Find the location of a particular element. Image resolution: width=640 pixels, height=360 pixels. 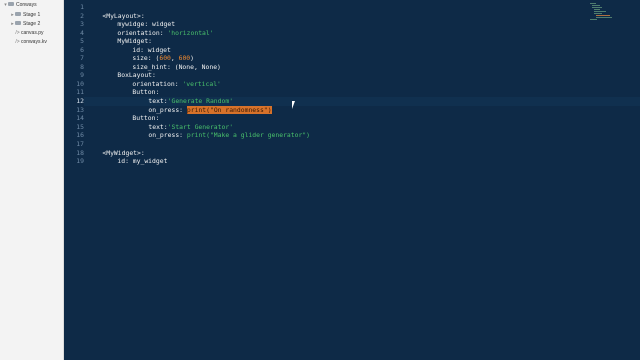

code-line-10: Button: is located at coordinates (138, 88).